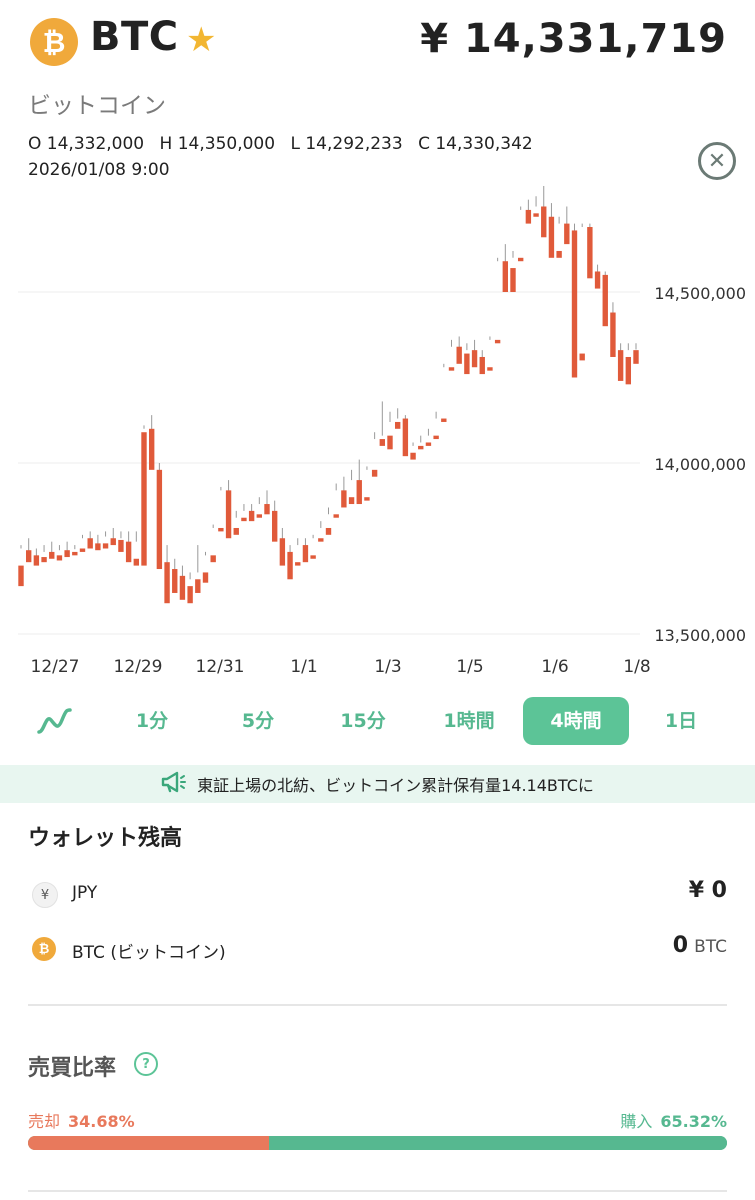 The height and width of the screenshot is (1200, 755). Describe the element at coordinates (363, 721) in the screenshot. I see `tab-15min: 15分` at that location.